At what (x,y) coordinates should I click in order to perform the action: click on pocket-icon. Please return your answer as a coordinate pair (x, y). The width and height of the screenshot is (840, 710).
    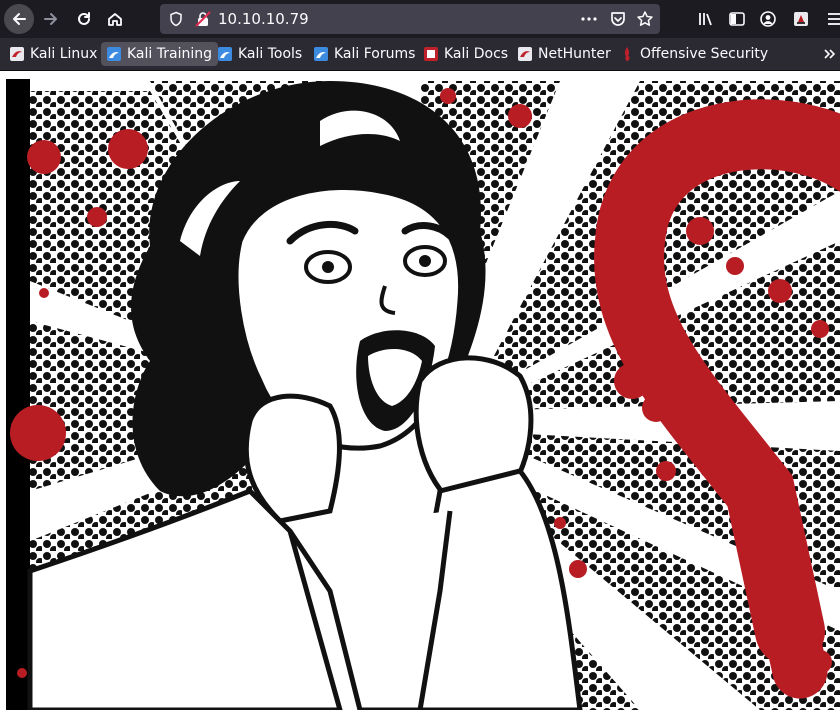
    Looking at the image, I should click on (618, 19).